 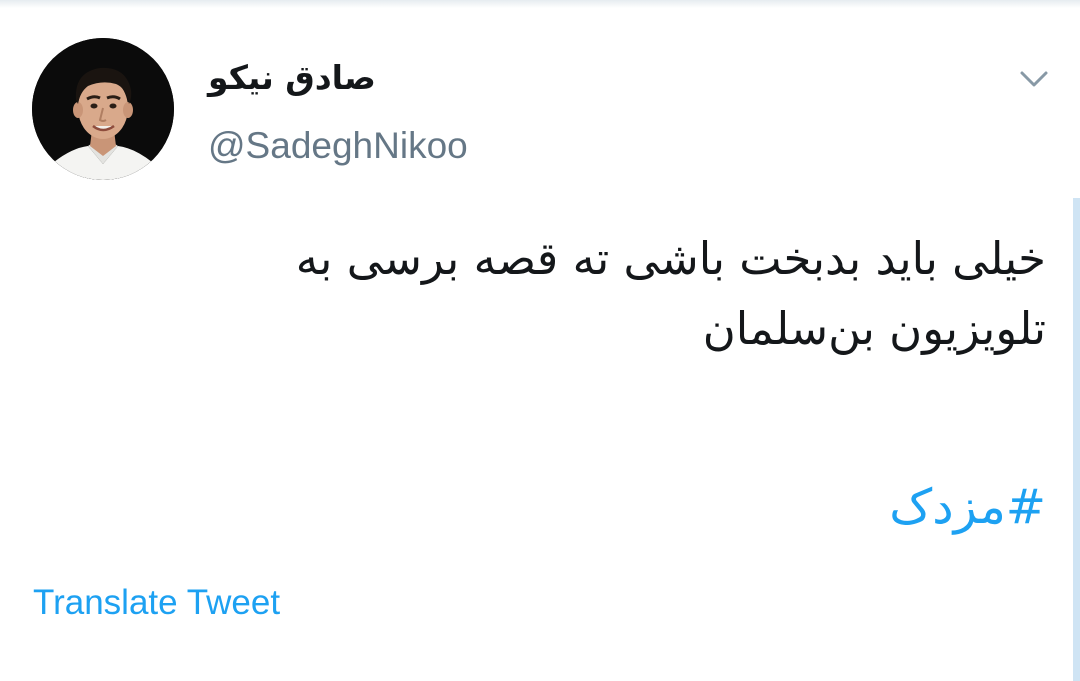 What do you see at coordinates (540, 4) in the screenshot?
I see `top-divider` at bounding box center [540, 4].